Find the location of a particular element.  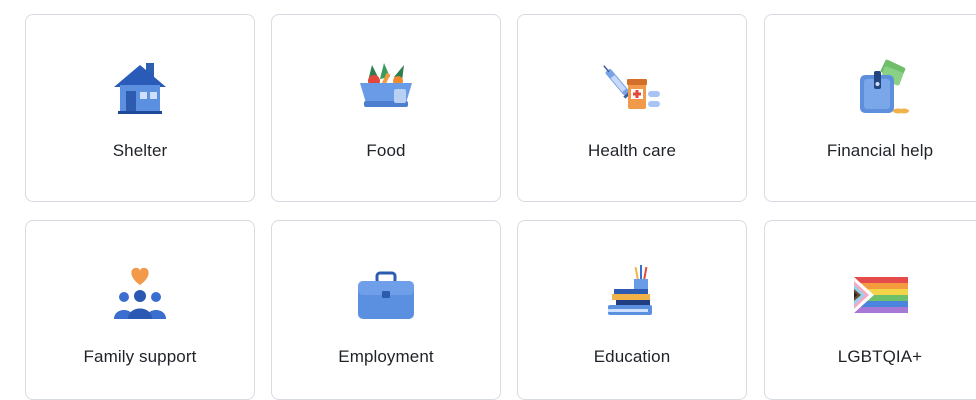

category-card-food: Food is located at coordinates (386, 108).